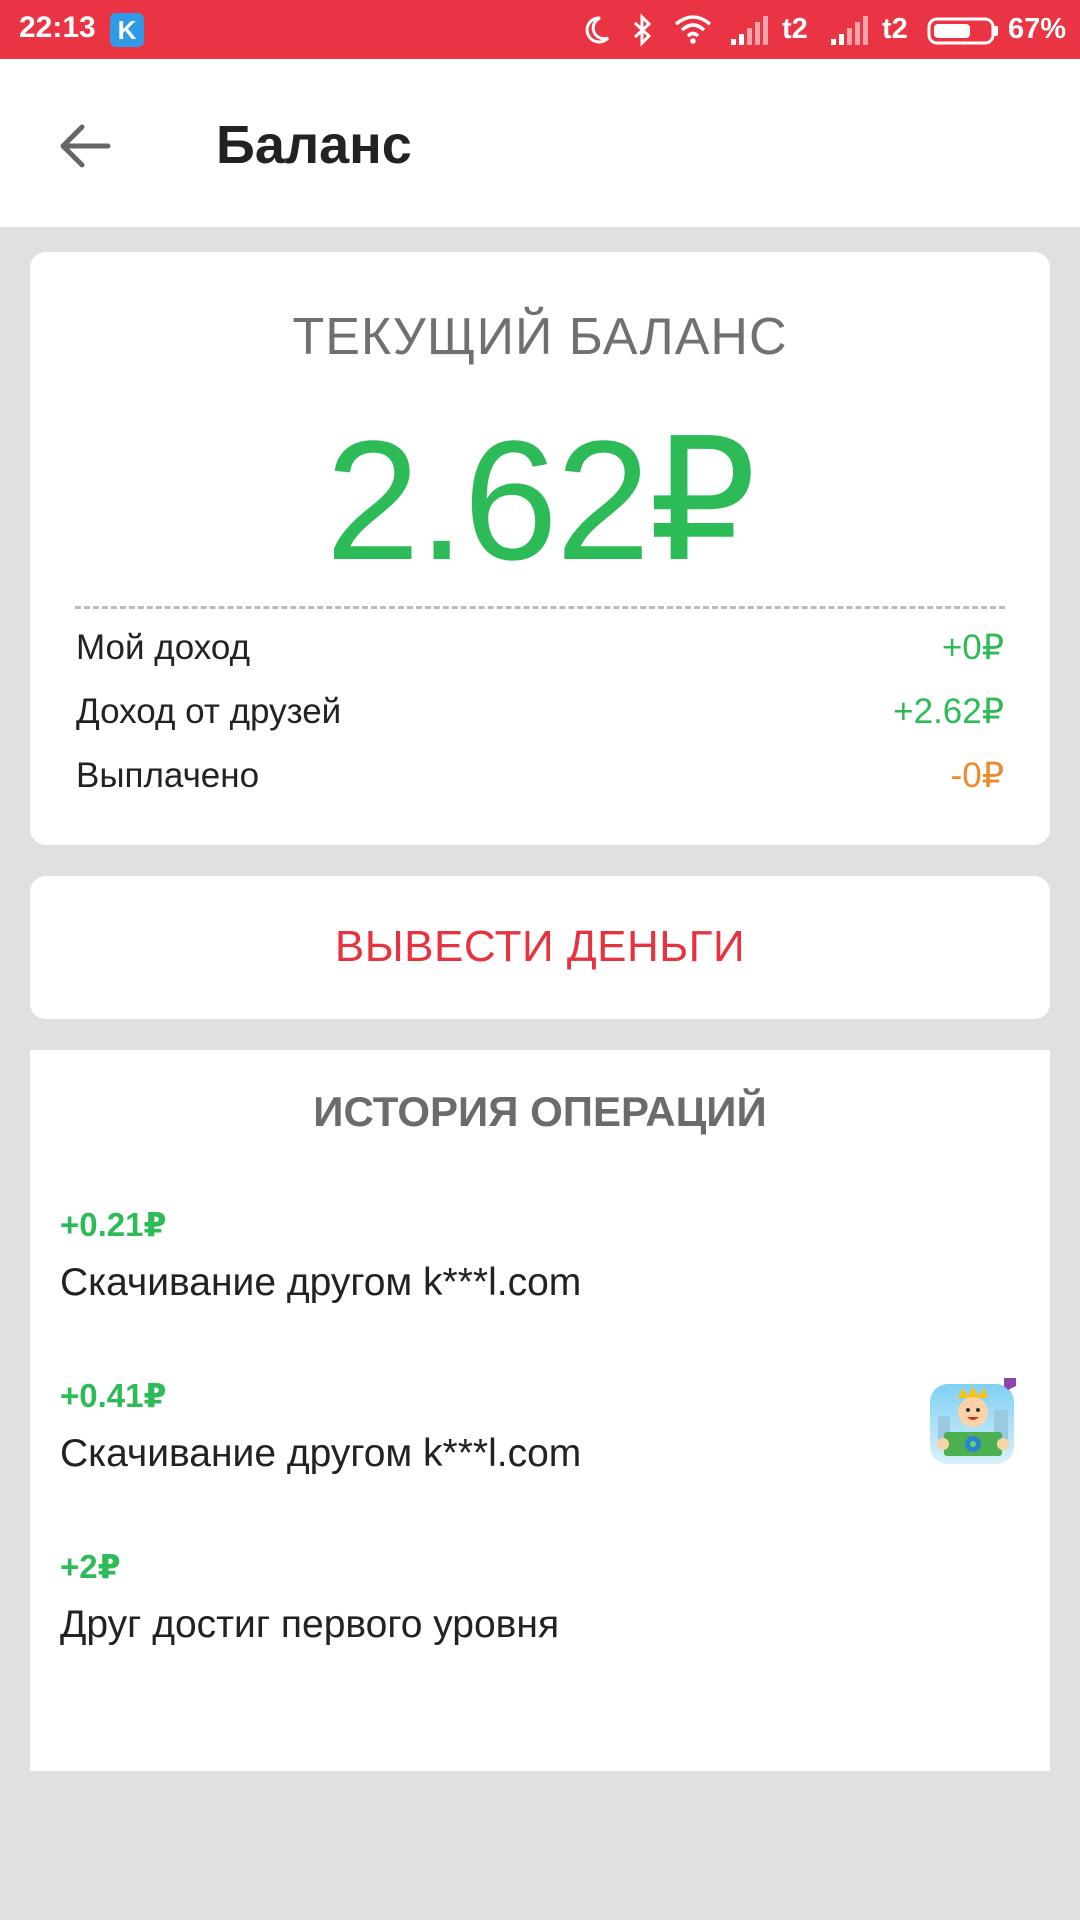 The height and width of the screenshot is (1920, 1080). I want to click on income-row: Мой доход +0₽, so click(540, 653).